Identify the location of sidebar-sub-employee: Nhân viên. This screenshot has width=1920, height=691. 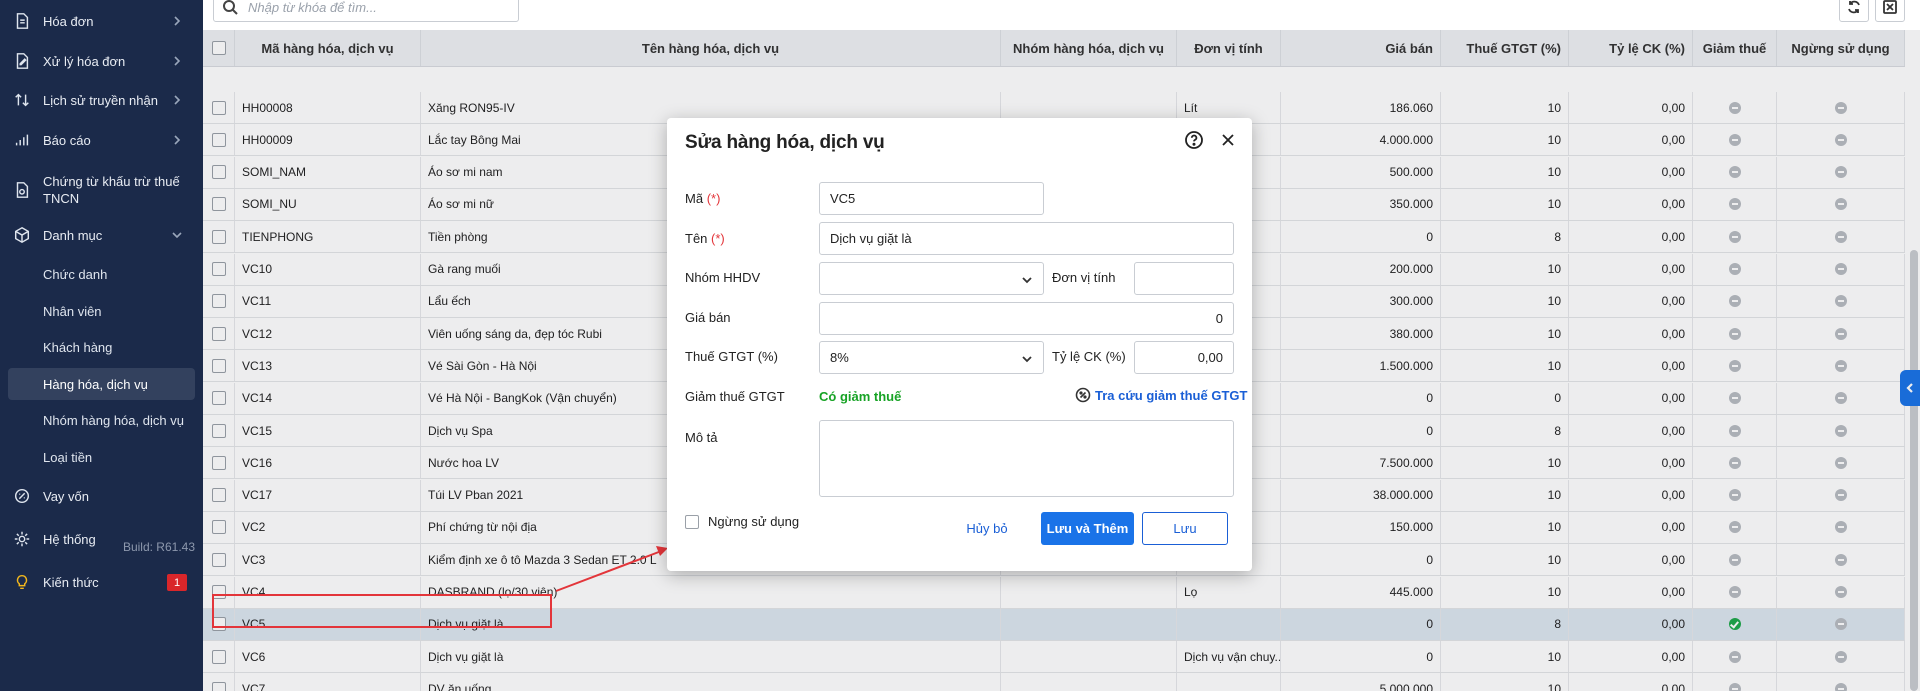
(101, 311).